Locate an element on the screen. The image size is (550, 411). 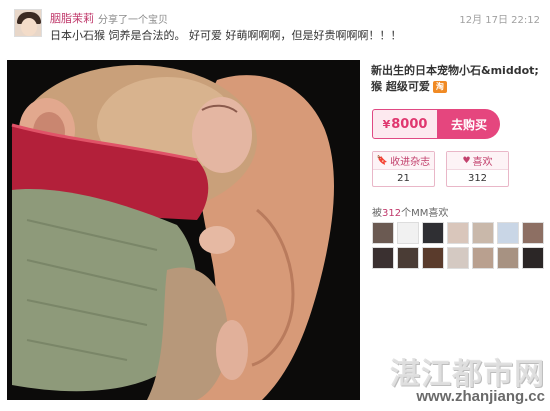
collect-label: 收进杂志 is located at coordinates (410, 162).